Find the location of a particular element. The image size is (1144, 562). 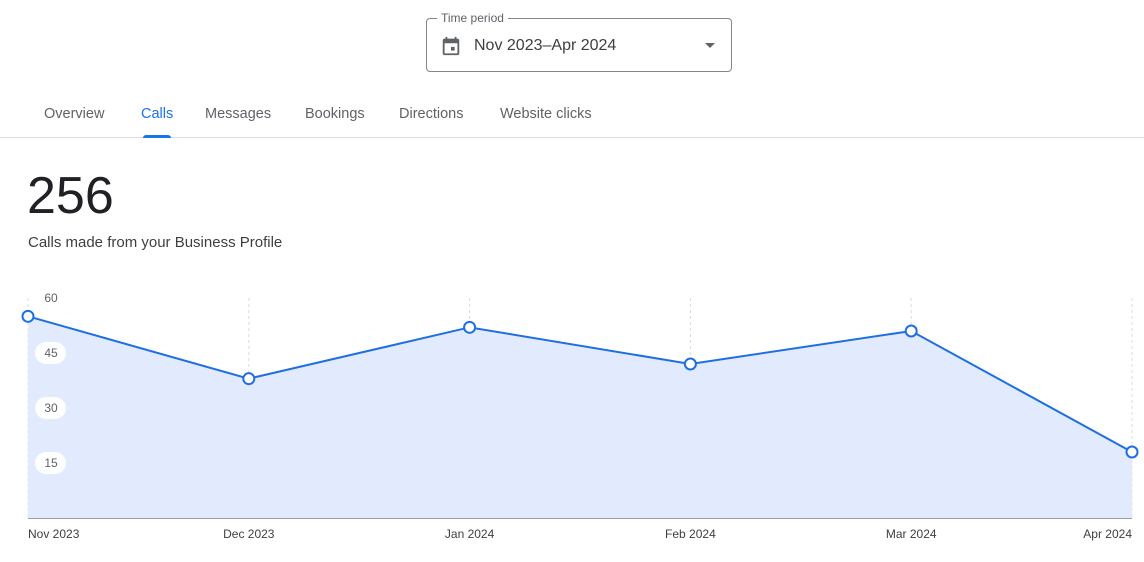

time-period-label: Time period is located at coordinates (472, 18).